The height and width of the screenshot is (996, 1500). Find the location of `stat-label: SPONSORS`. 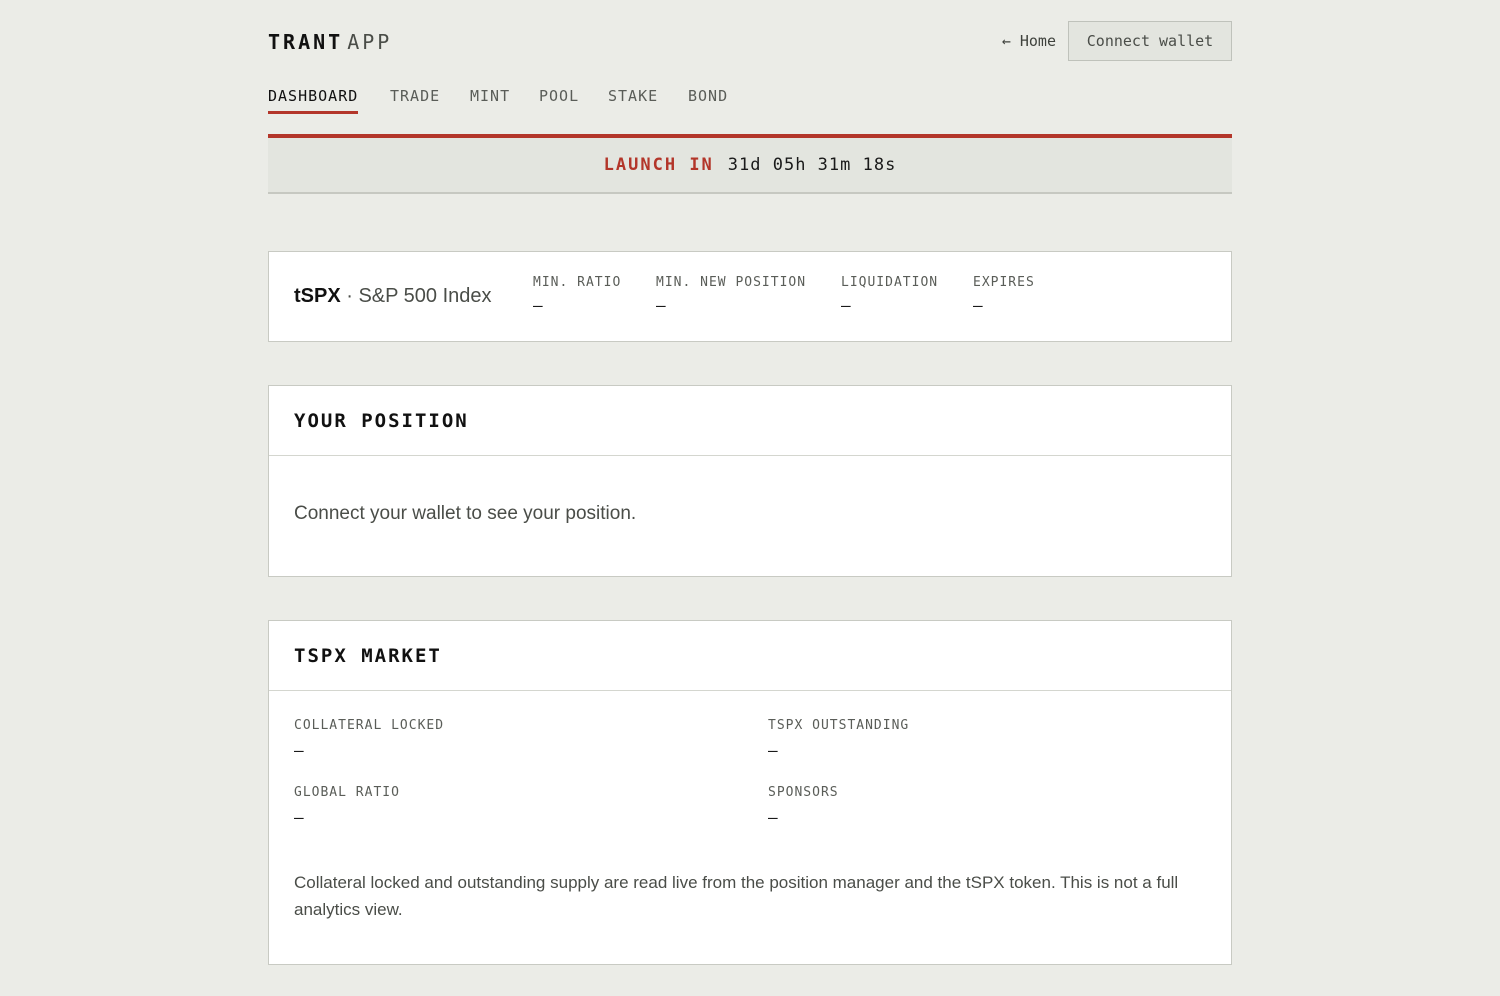

stat-label: SPONSORS is located at coordinates (803, 792).